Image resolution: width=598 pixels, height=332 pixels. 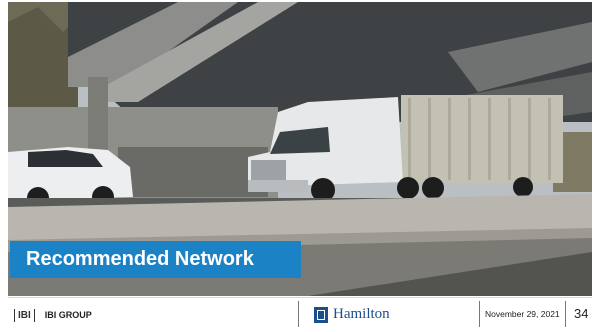 I want to click on ibi-group-logo: IBI IBI GROUP, so click(x=53, y=315).